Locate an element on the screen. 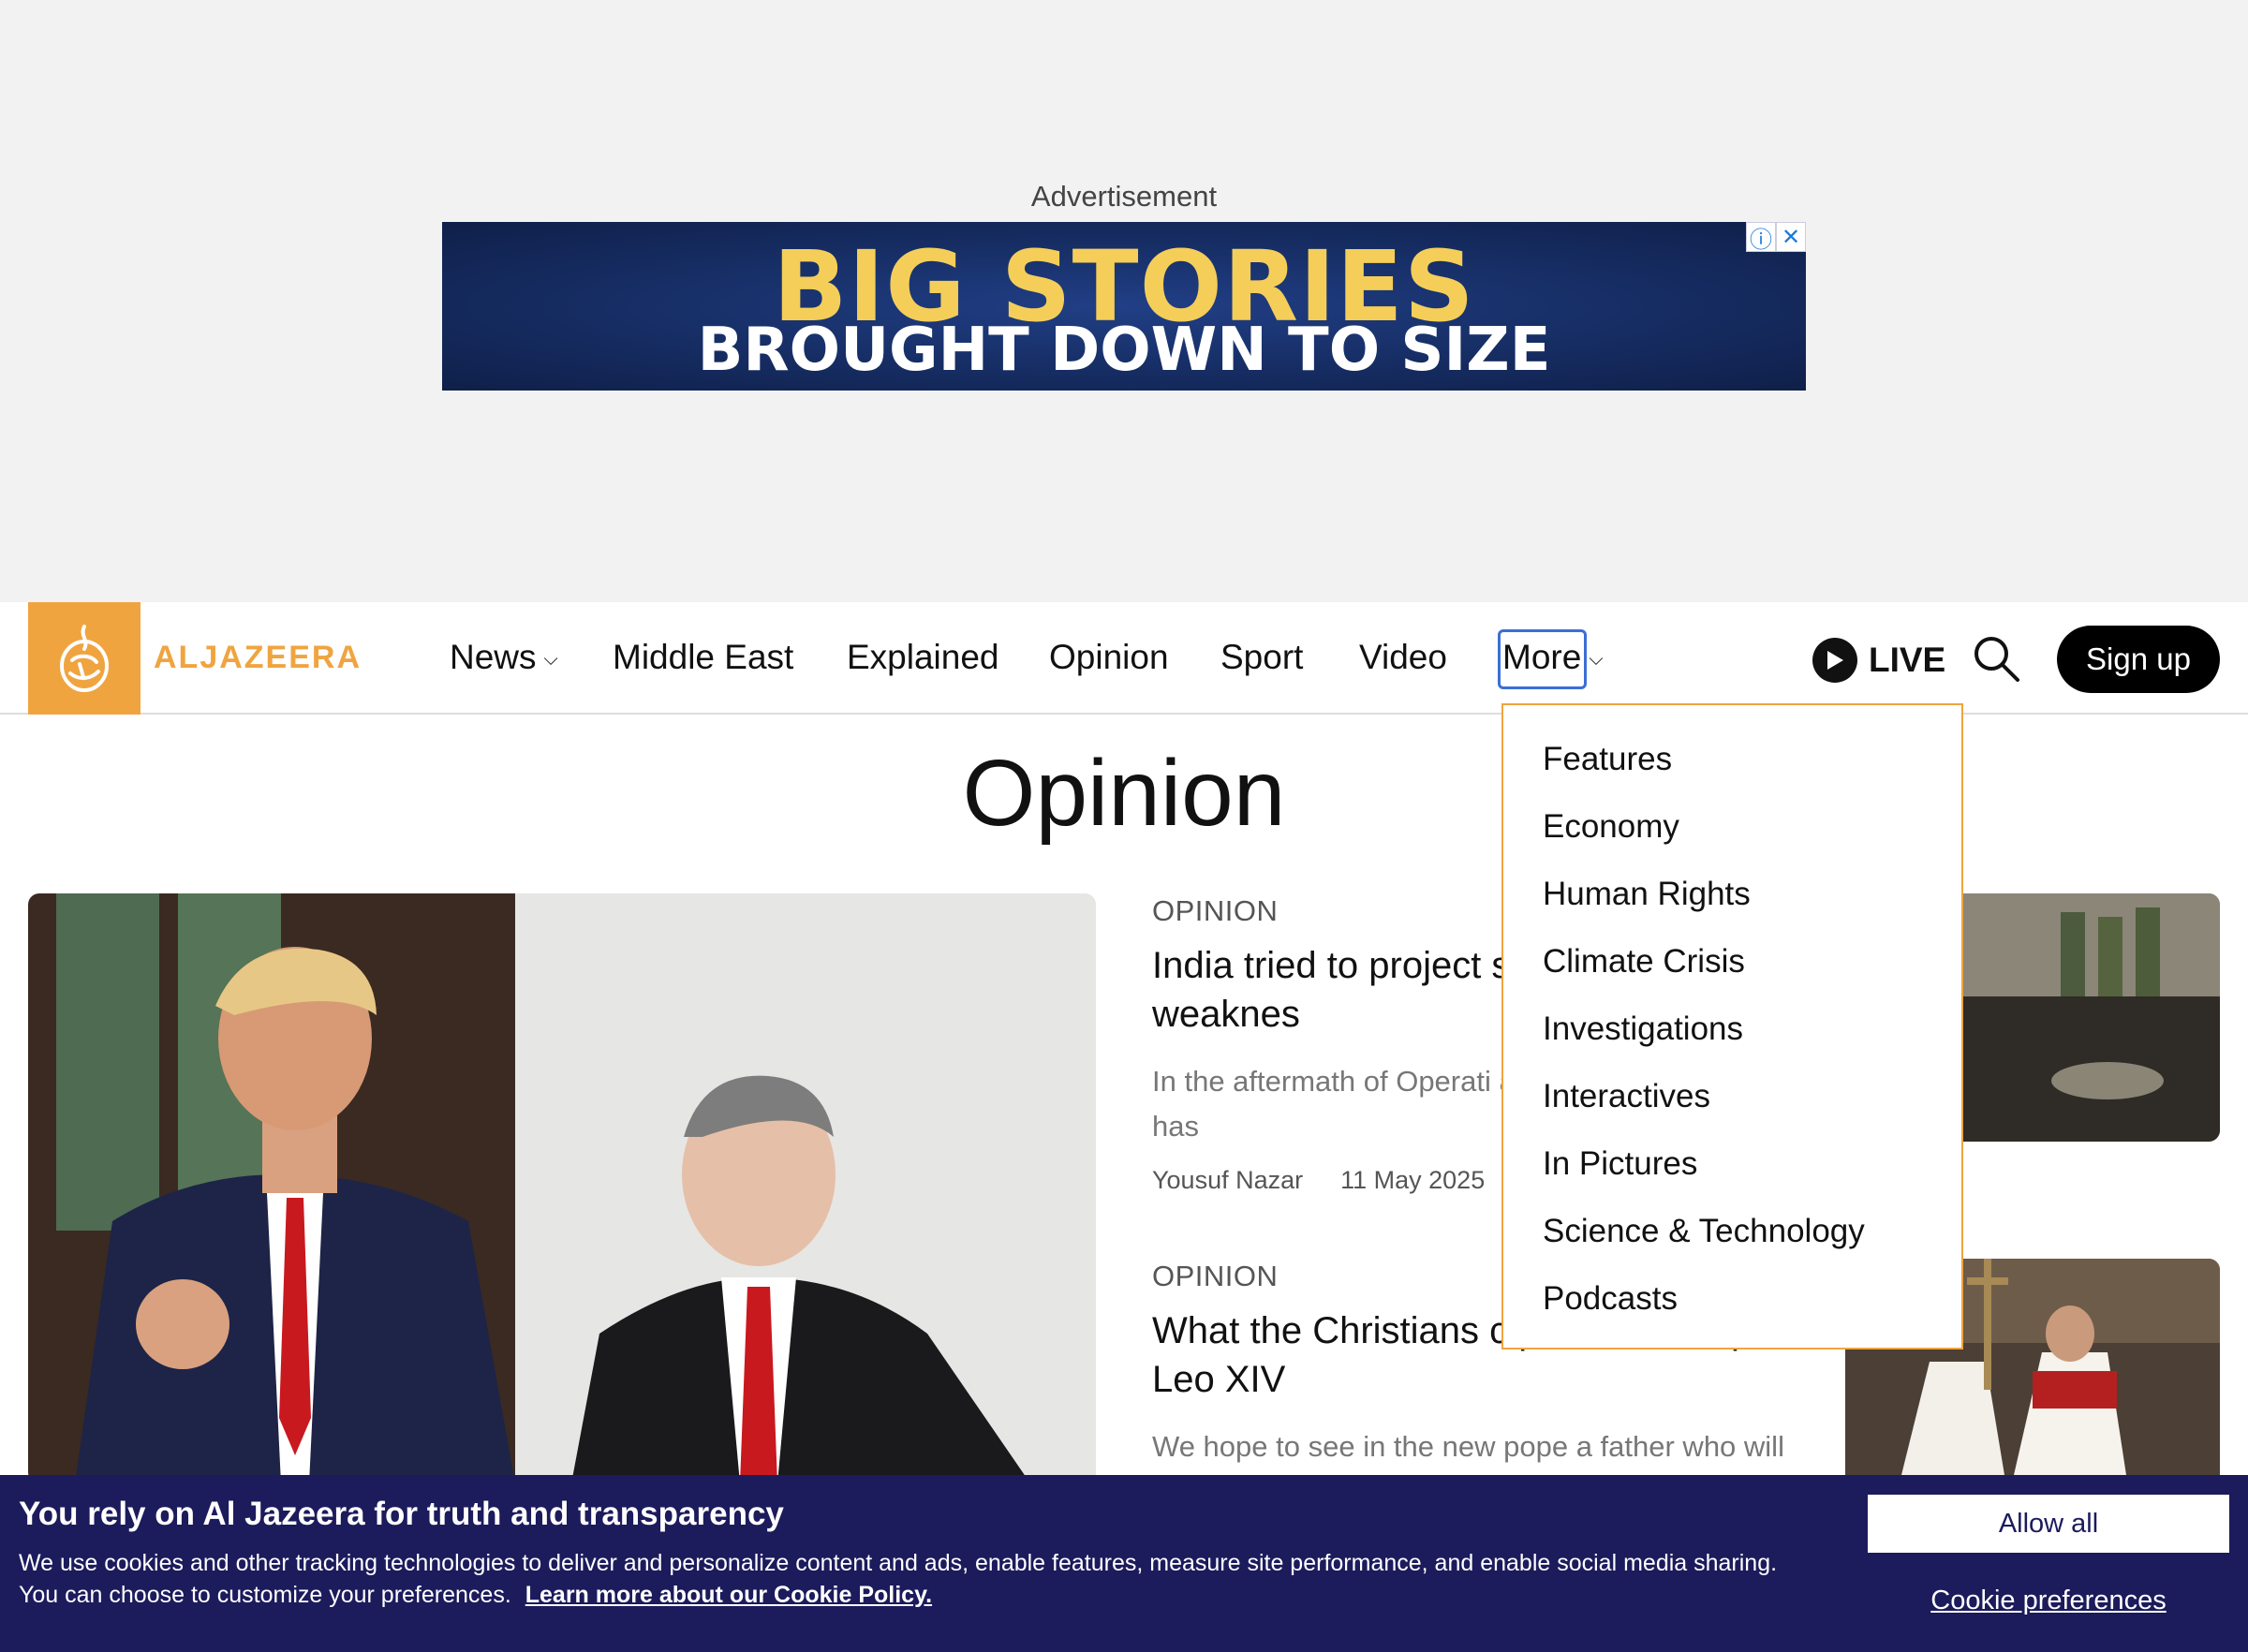  nav-explained-label: Explained is located at coordinates (923, 657).